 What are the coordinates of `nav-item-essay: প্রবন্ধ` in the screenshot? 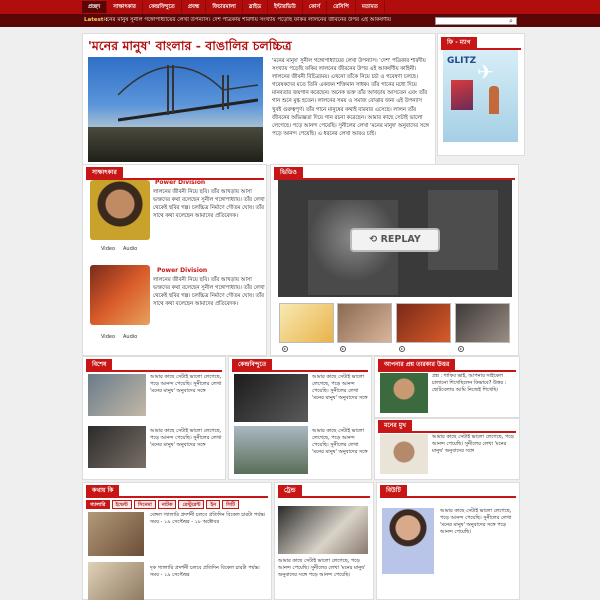 It's located at (194, 7).